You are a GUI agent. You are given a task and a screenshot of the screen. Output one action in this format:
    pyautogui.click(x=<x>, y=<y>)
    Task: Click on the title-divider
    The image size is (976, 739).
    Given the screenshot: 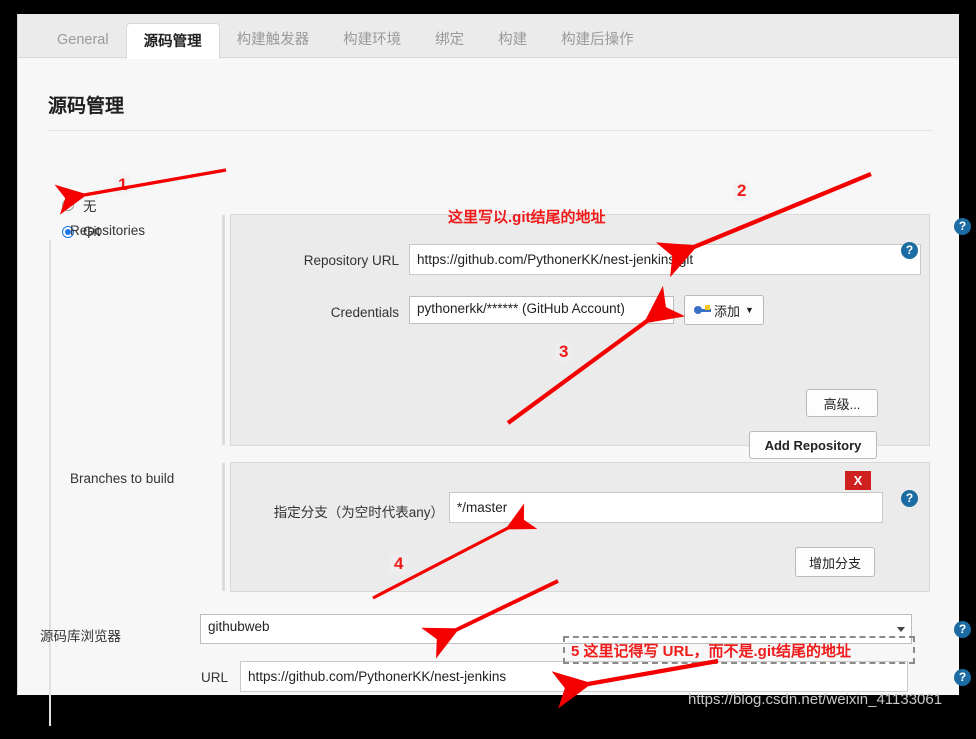 What is the action you would take?
    pyautogui.click(x=490, y=130)
    